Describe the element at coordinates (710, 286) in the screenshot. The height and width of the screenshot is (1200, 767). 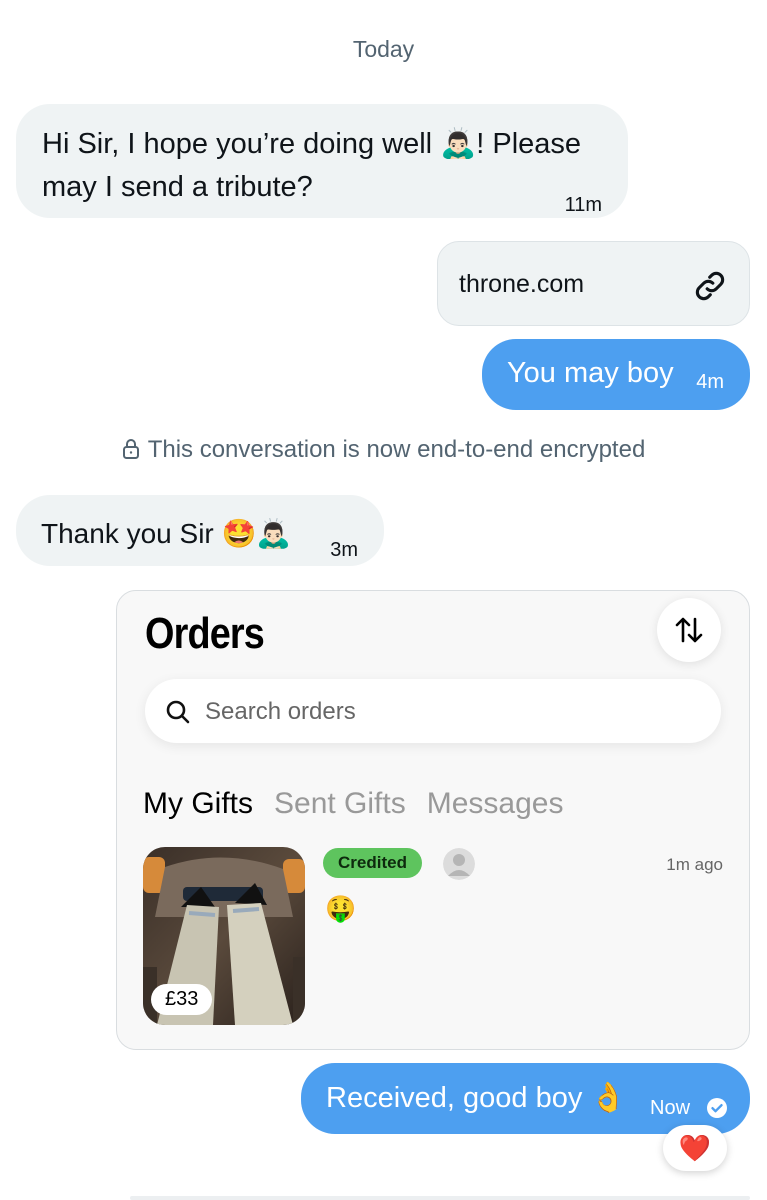
I see `link-icon` at that location.